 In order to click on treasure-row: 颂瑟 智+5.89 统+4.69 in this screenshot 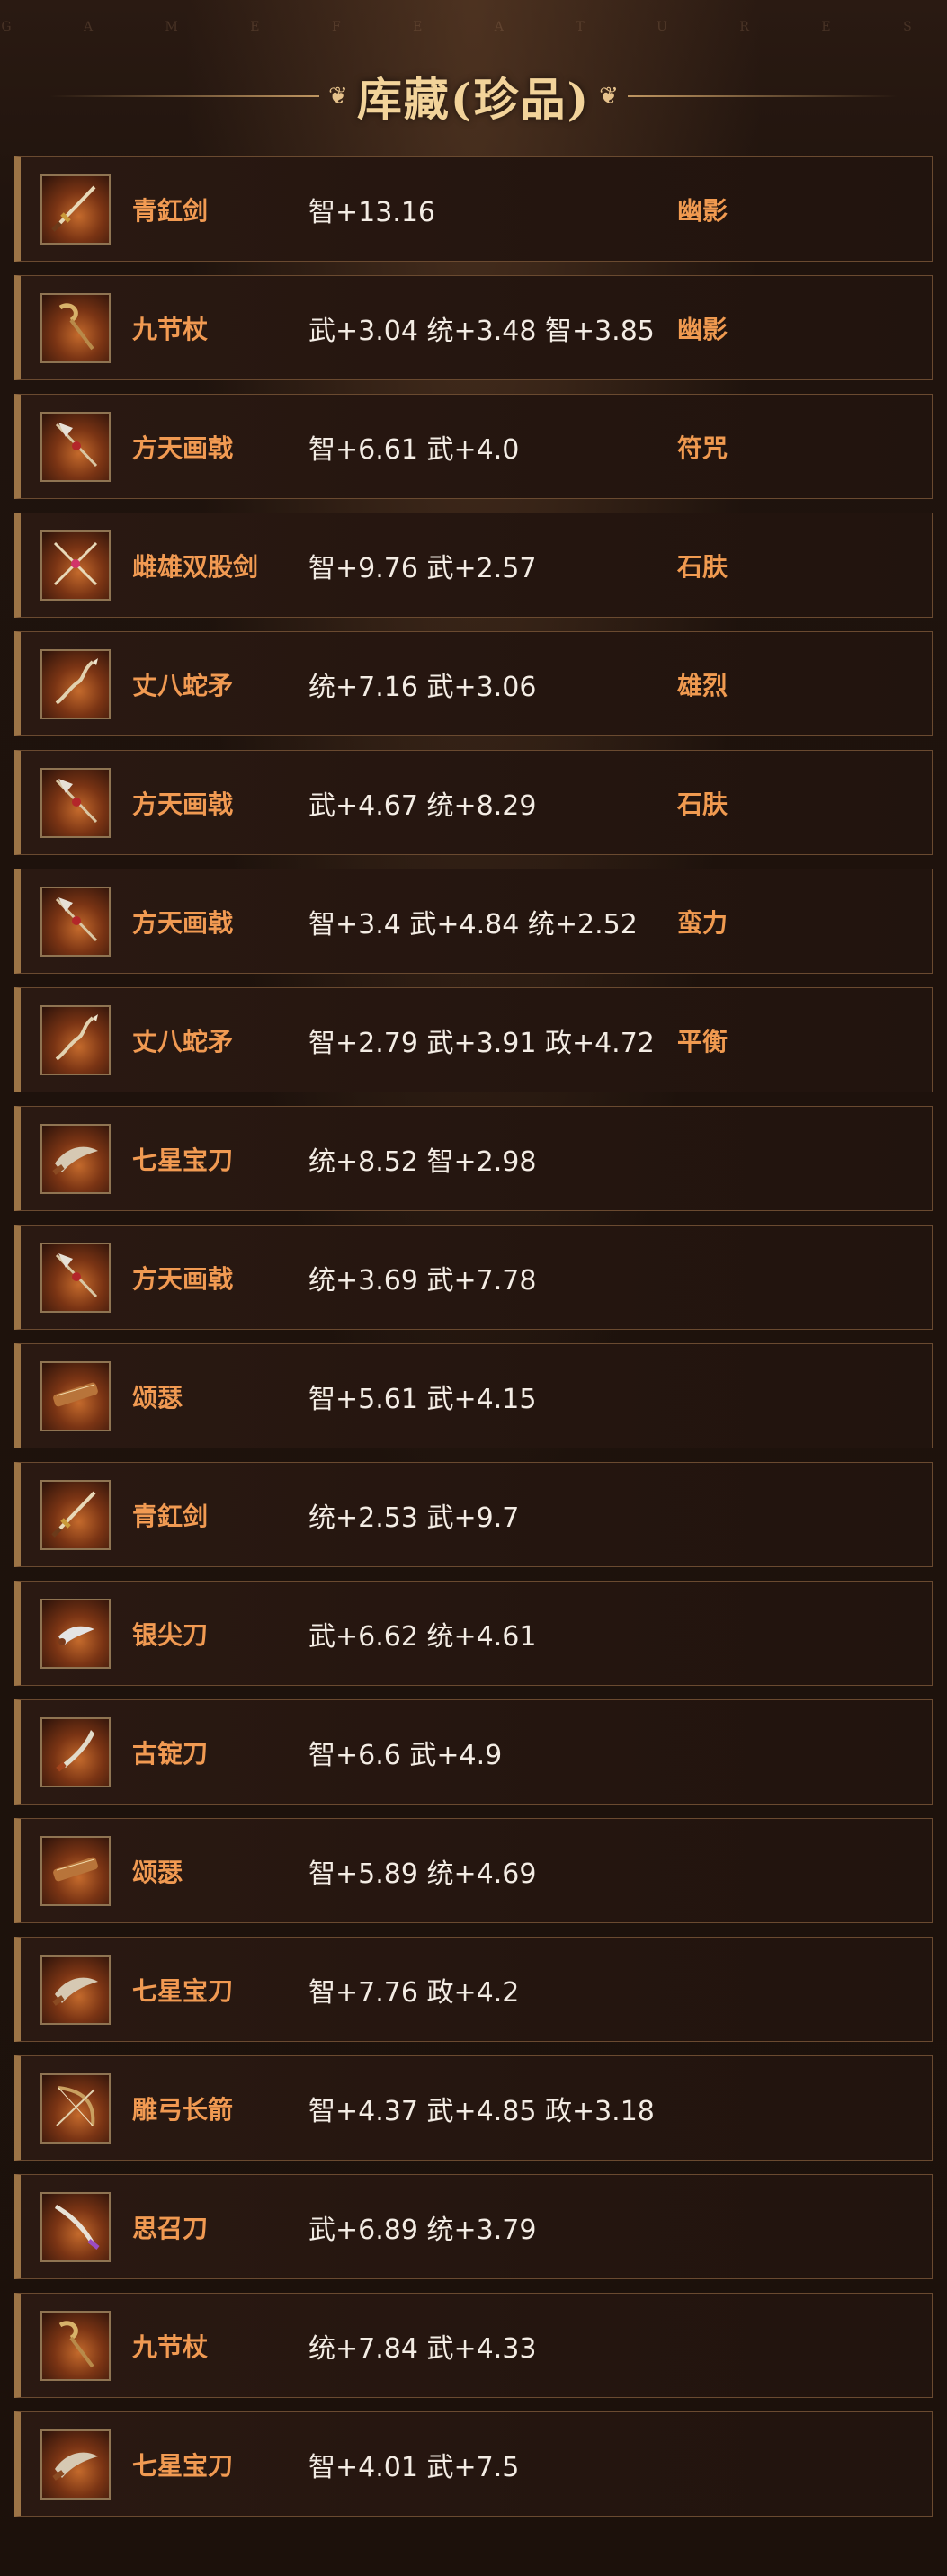, I will do `click(473, 1871)`.